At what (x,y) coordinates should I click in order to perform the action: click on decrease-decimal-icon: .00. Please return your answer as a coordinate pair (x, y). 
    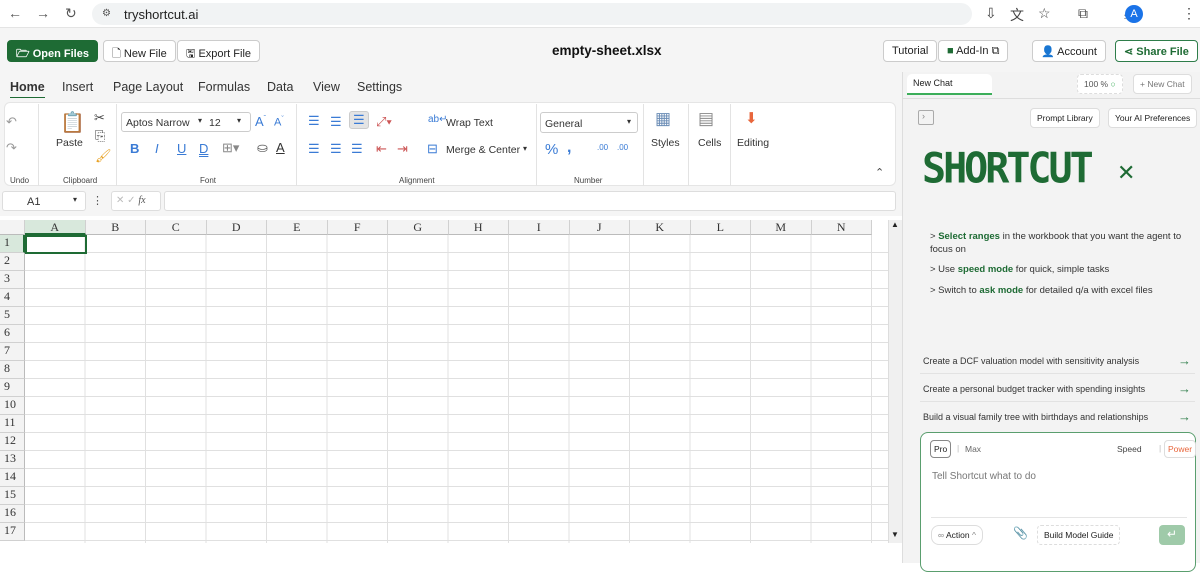
    Looking at the image, I should click on (622, 147).